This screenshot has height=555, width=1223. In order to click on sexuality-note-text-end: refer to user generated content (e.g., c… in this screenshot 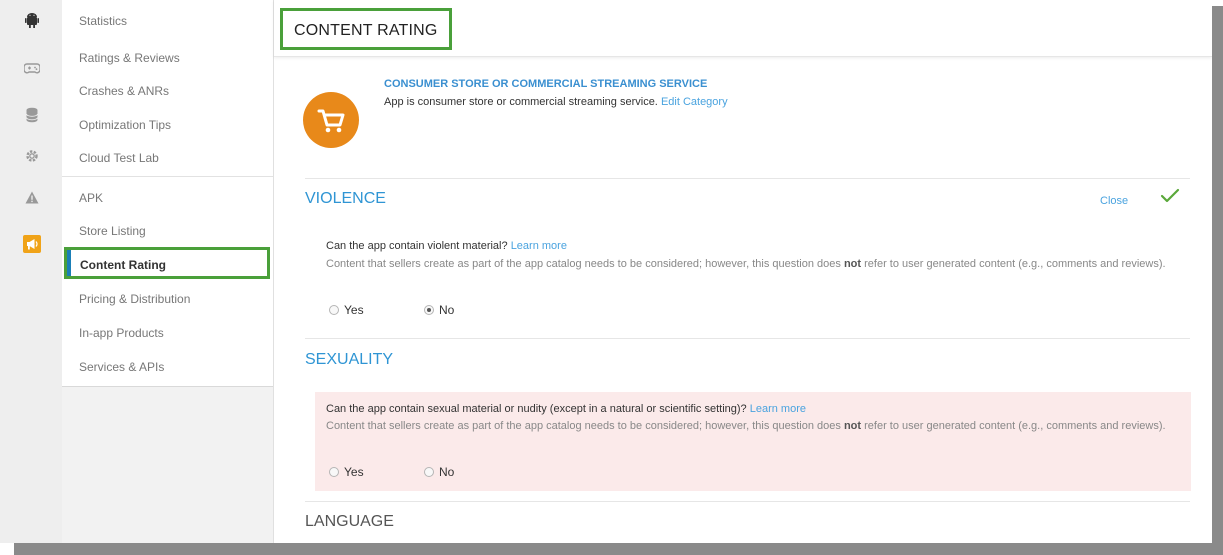, I will do `click(1015, 426)`.